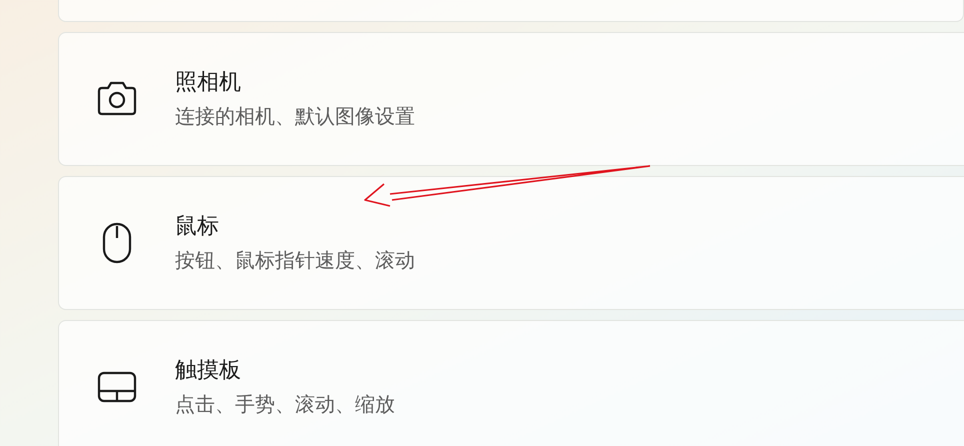 The height and width of the screenshot is (446, 964). What do you see at coordinates (208, 83) in the screenshot?
I see `item-title: 照相机` at bounding box center [208, 83].